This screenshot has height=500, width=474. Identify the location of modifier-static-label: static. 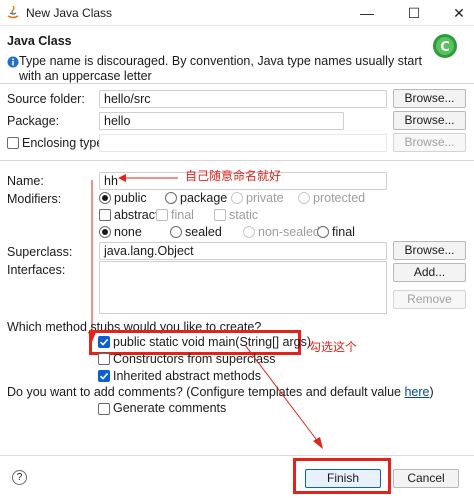
(244, 215).